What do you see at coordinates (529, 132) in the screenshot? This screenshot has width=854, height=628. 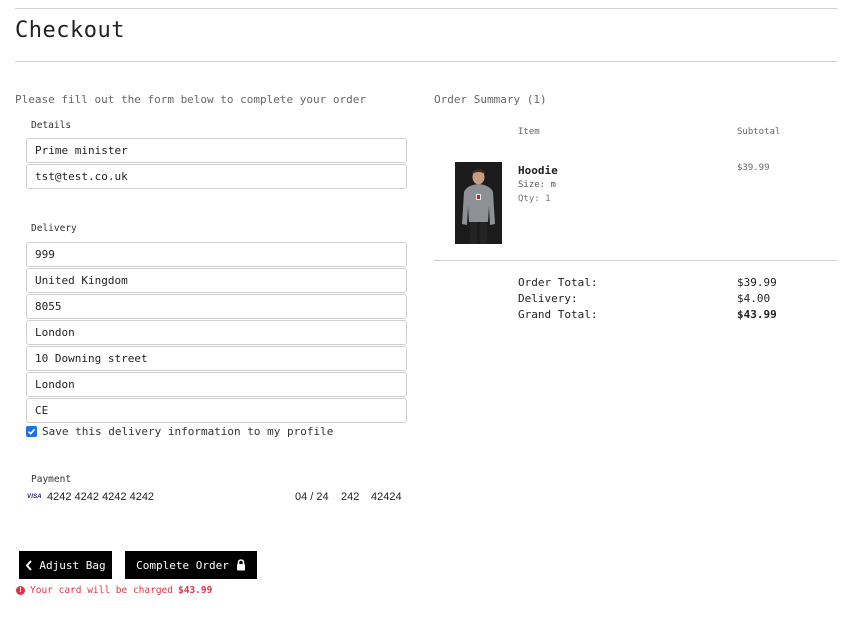 I see `column-header-item: Item` at bounding box center [529, 132].